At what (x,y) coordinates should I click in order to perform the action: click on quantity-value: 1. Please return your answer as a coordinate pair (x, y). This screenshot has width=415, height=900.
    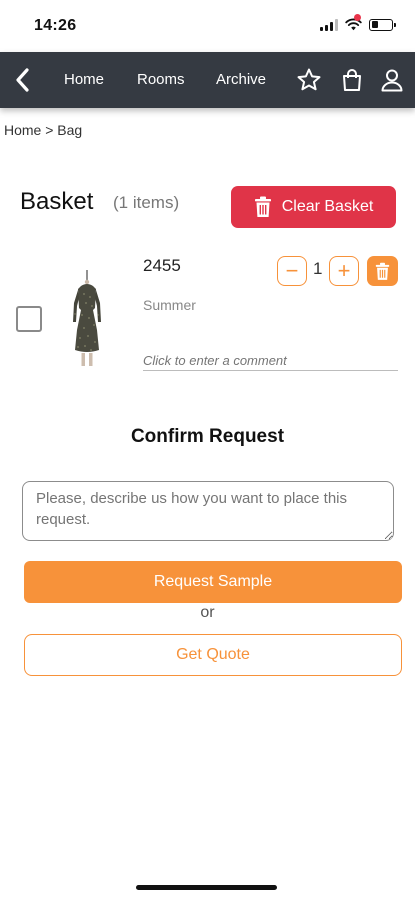
    Looking at the image, I should click on (318, 268).